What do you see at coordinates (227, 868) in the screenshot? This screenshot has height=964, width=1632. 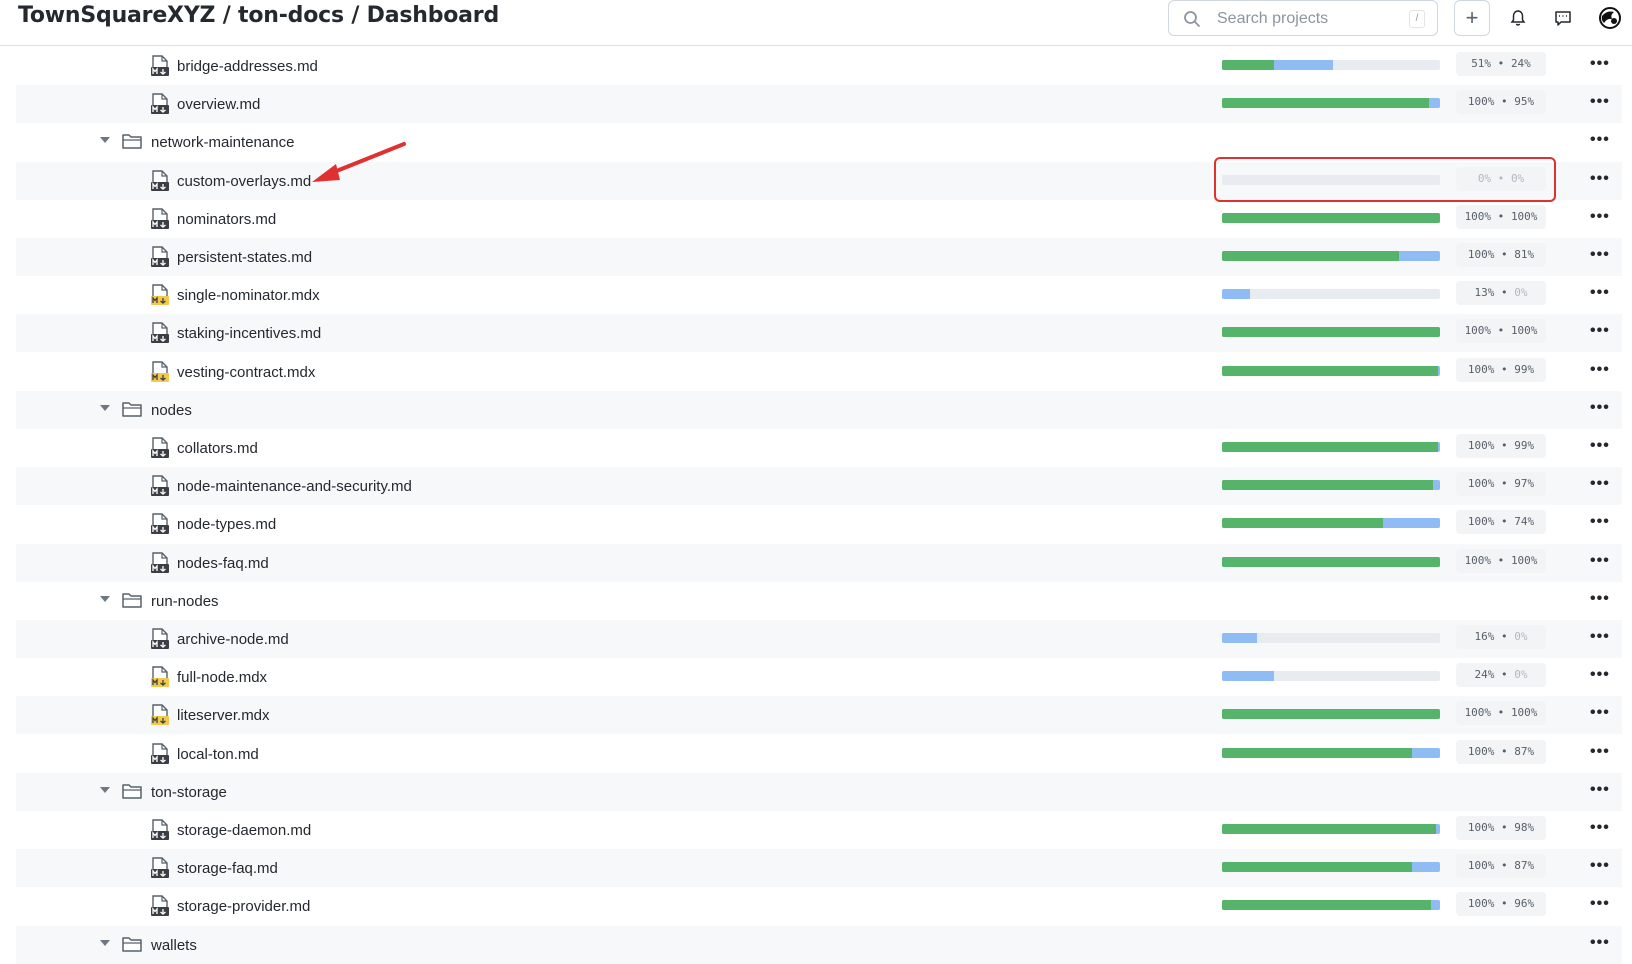 I see `file-name: storage-faq.md` at bounding box center [227, 868].